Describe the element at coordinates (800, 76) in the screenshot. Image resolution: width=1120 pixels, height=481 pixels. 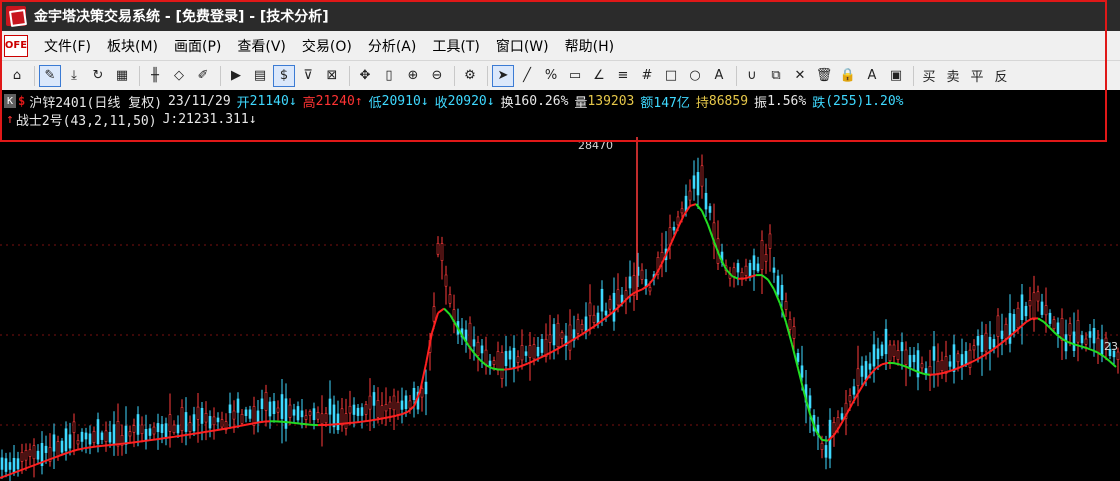
I see `delete-icon: ✕` at that location.